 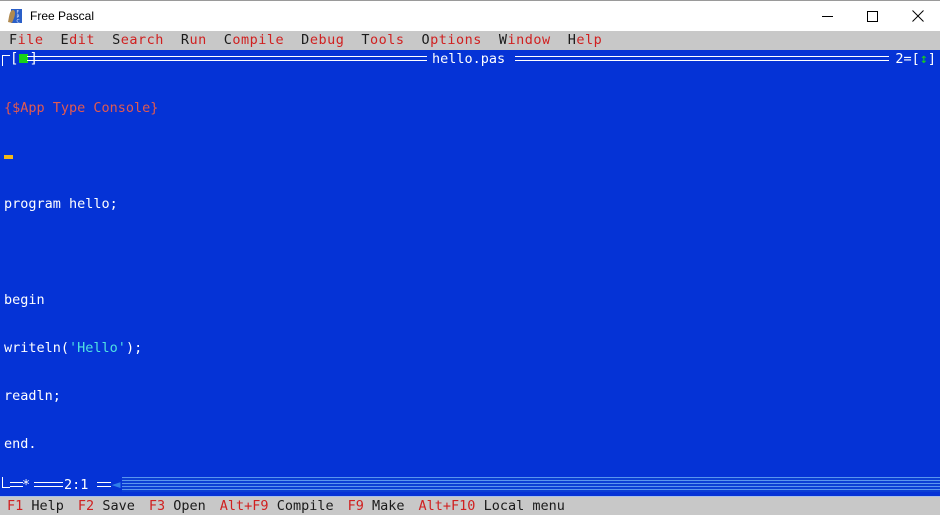 I want to click on statusbar-key-f2: F2, so click(x=86, y=506).